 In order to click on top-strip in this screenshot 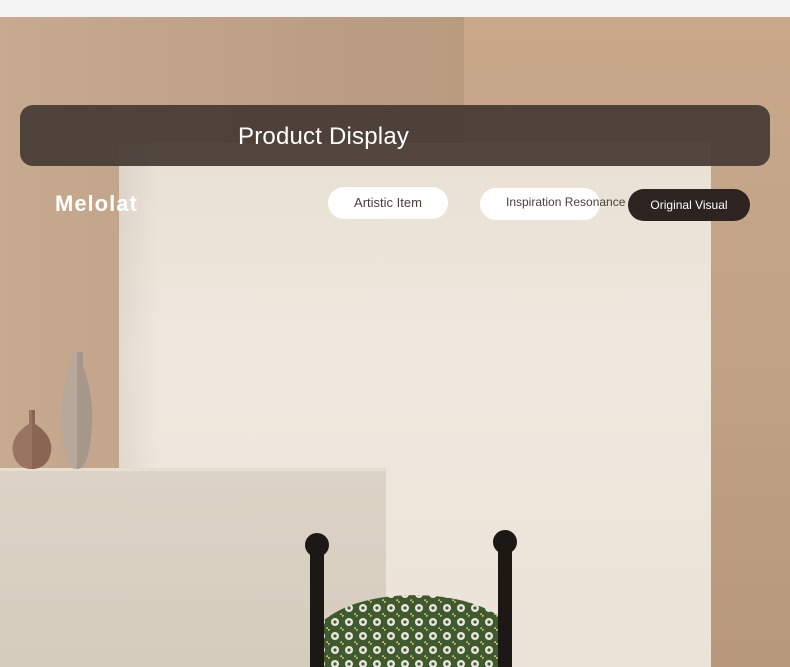, I will do `click(395, 8)`.